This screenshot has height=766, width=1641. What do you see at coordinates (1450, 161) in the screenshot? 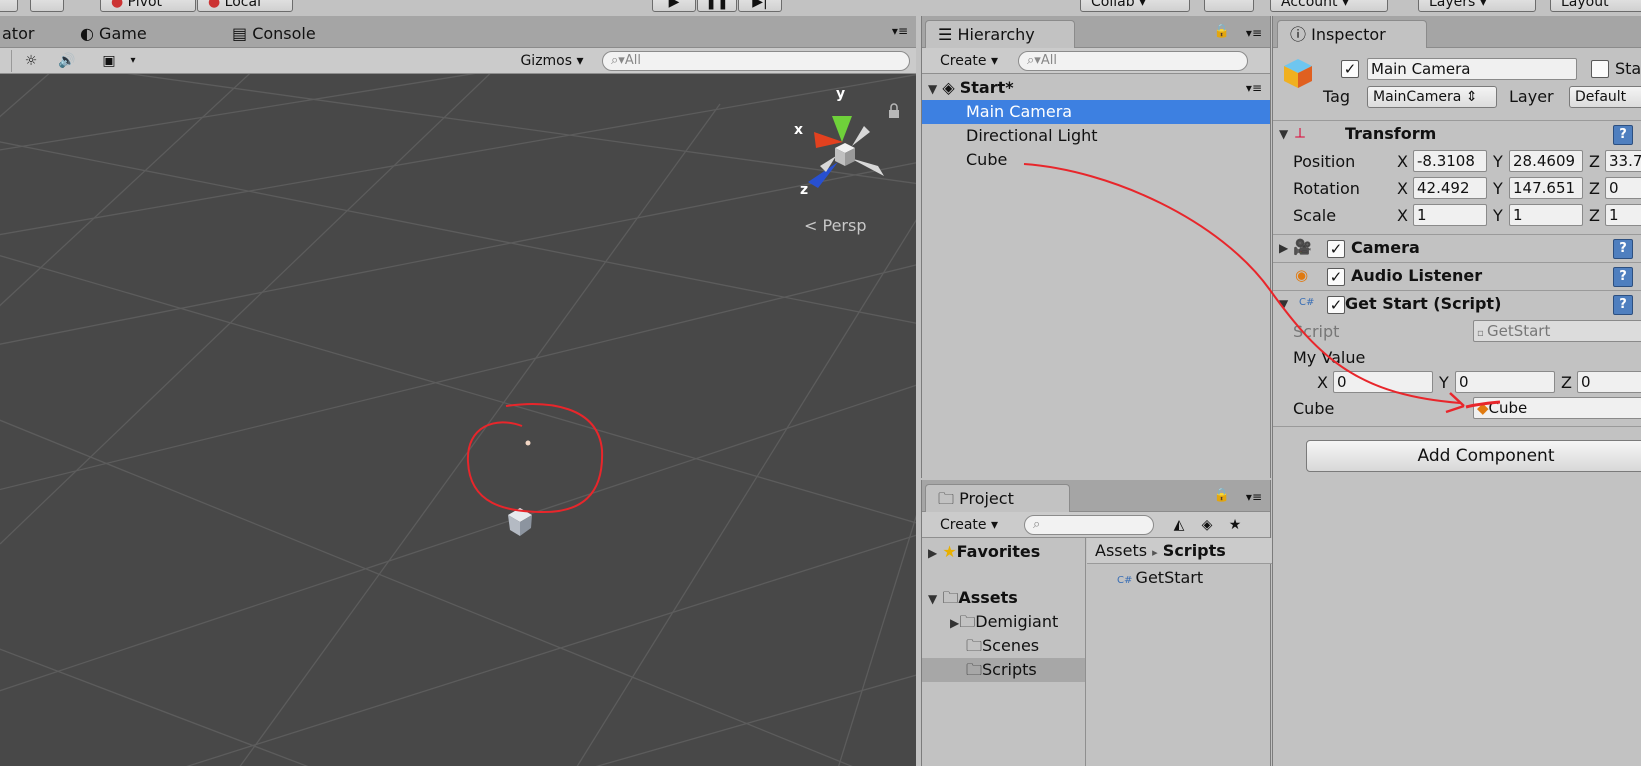
I see `position-x-field: -8.3108` at bounding box center [1450, 161].